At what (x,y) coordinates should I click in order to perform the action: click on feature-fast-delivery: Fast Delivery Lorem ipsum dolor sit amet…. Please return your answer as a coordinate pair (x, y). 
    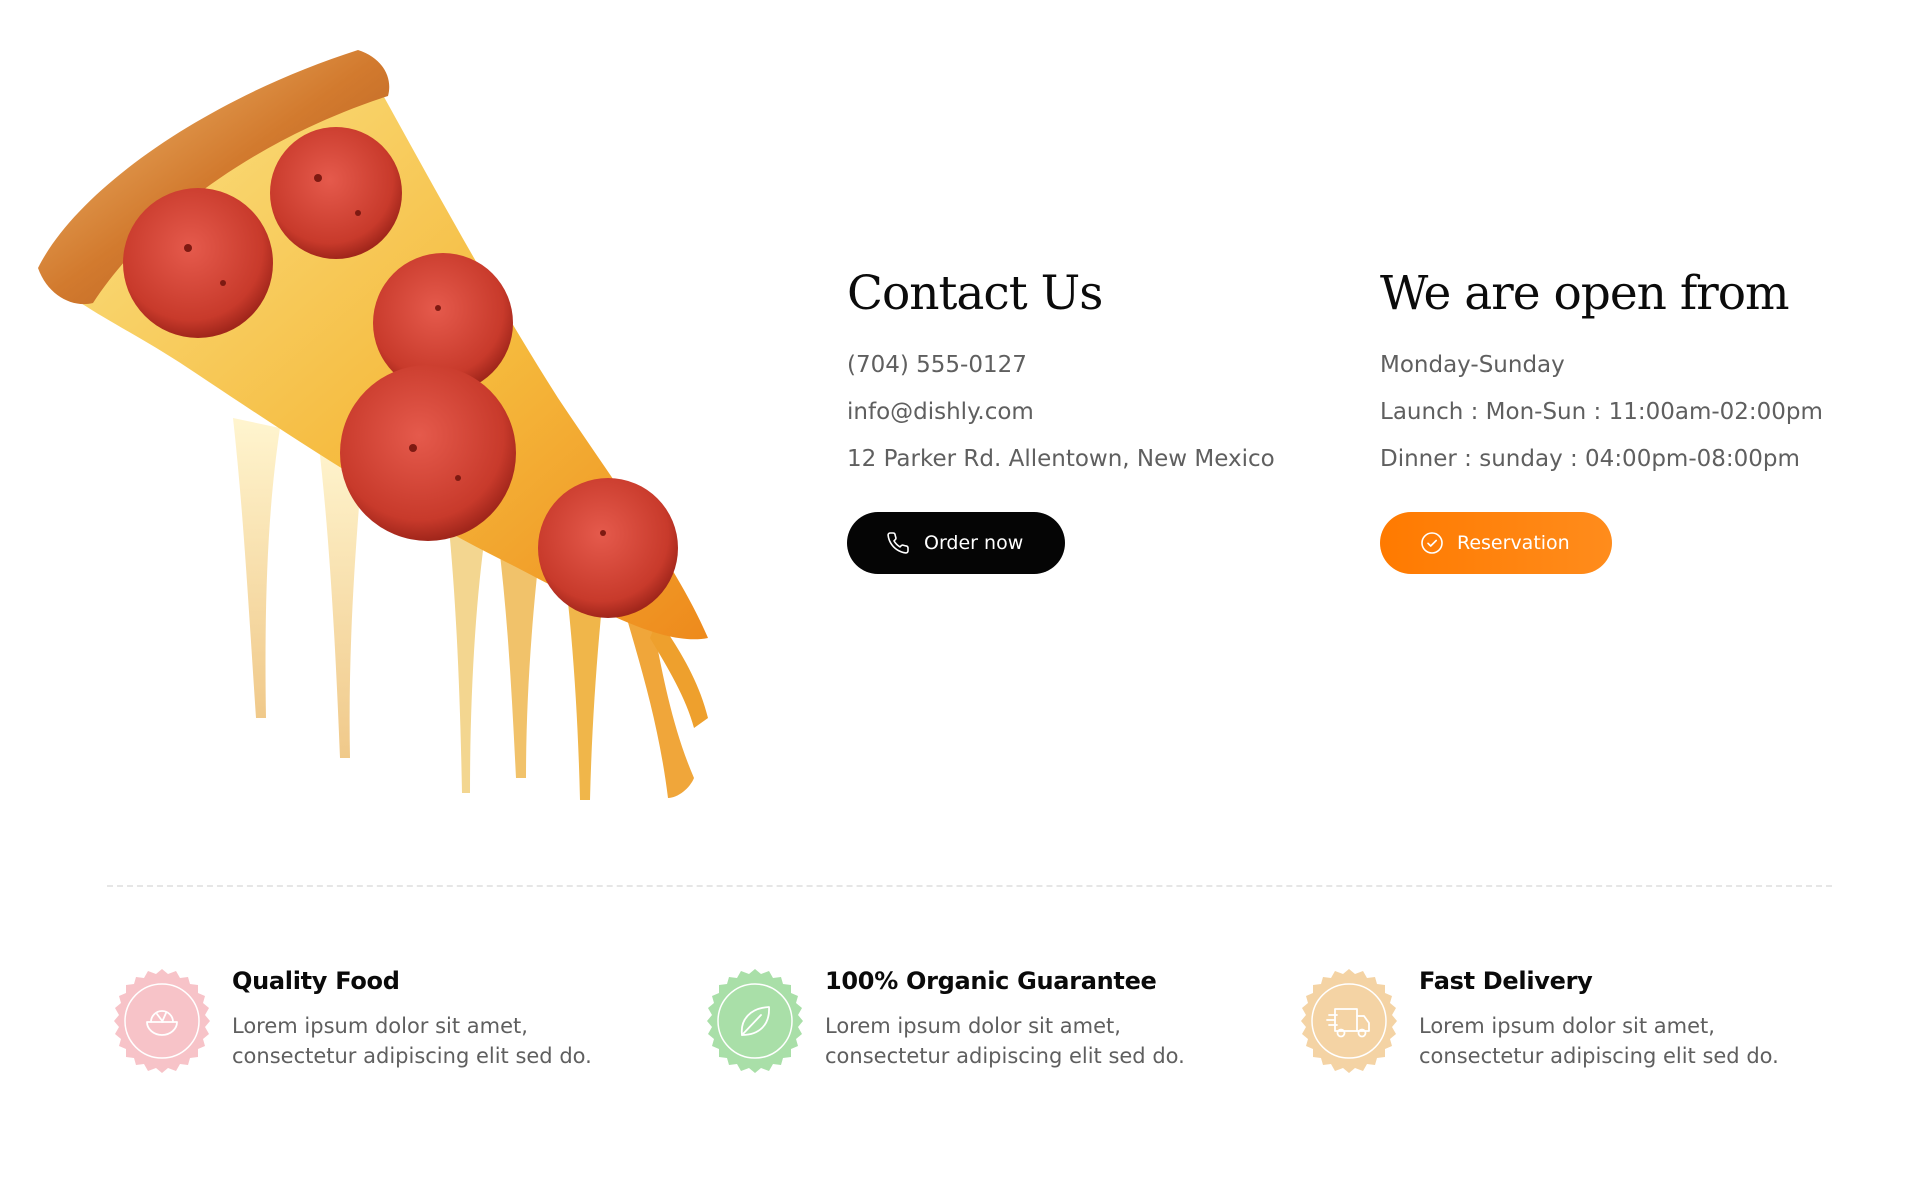
    Looking at the image, I should click on (1577, 1022).